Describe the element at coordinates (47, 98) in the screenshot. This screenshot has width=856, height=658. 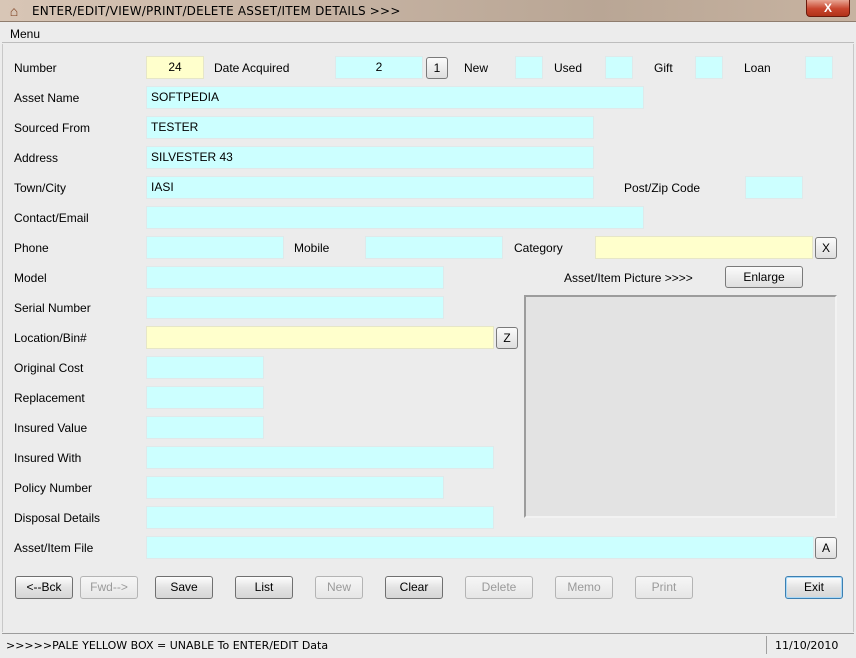
I see `asset-name-label: Asset Name` at that location.